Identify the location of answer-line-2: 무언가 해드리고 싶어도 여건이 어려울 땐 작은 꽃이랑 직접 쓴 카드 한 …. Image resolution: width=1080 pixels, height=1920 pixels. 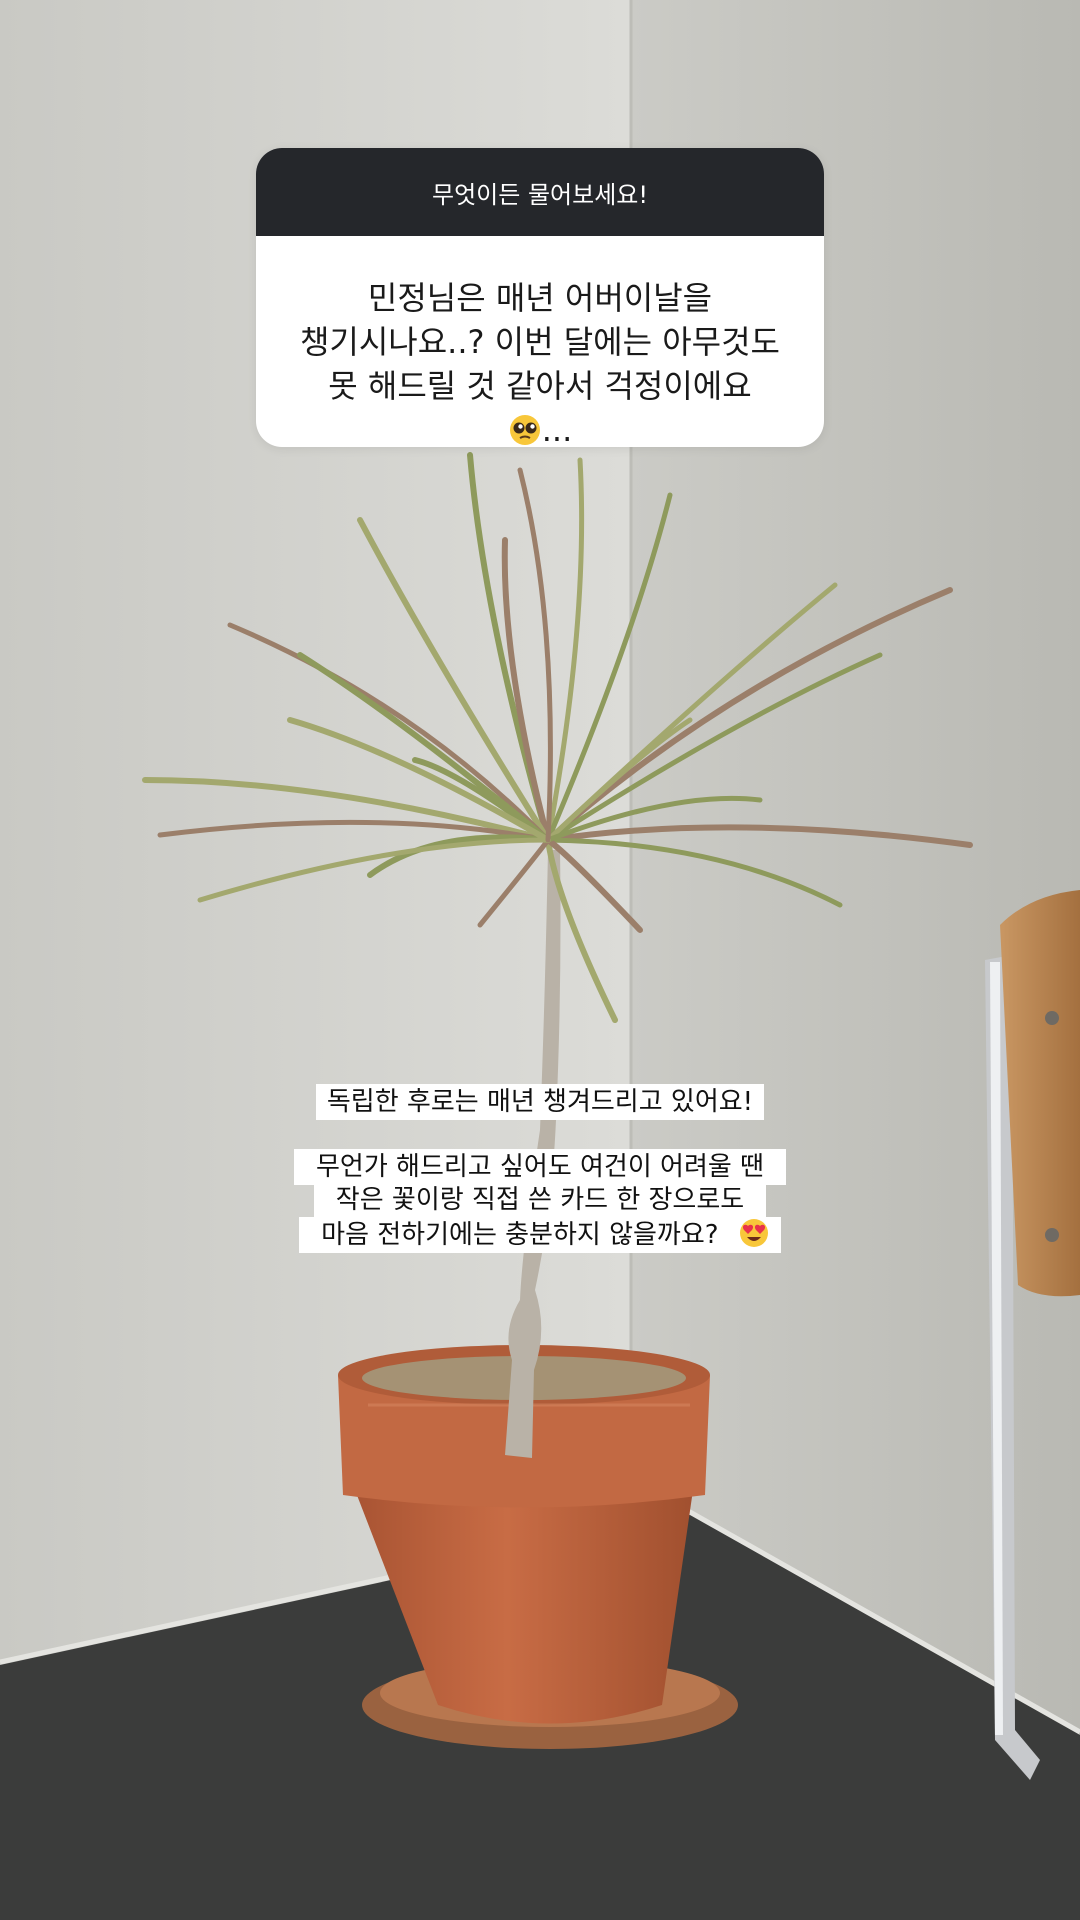
(540, 1201).